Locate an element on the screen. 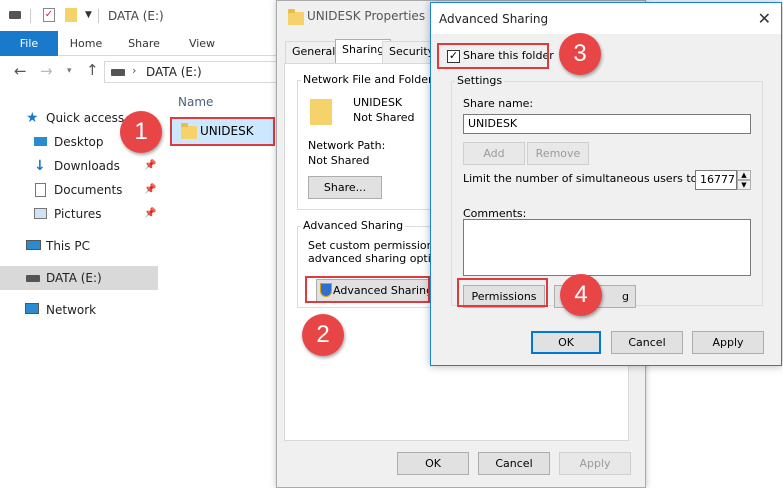  address-bar: › DATA (E:) is located at coordinates (197, 72).